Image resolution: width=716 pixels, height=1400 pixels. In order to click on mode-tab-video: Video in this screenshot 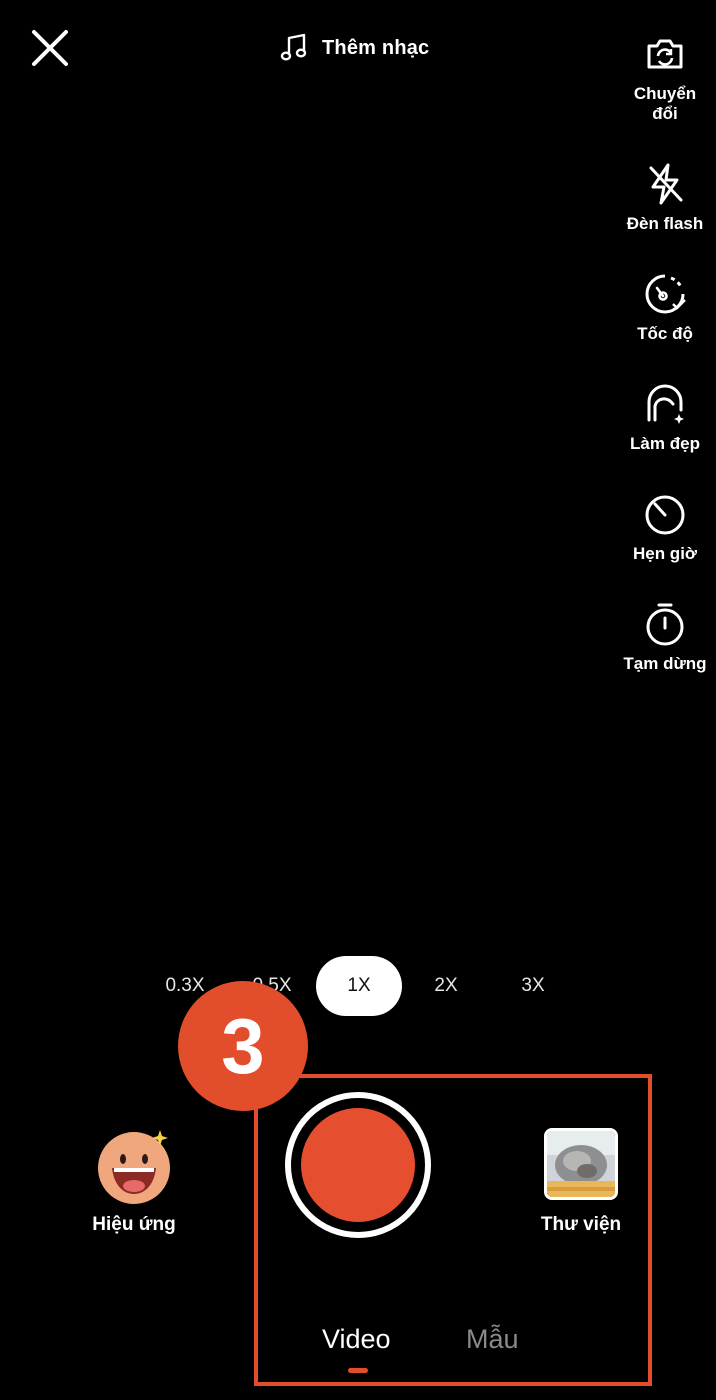, I will do `click(356, 1339)`.